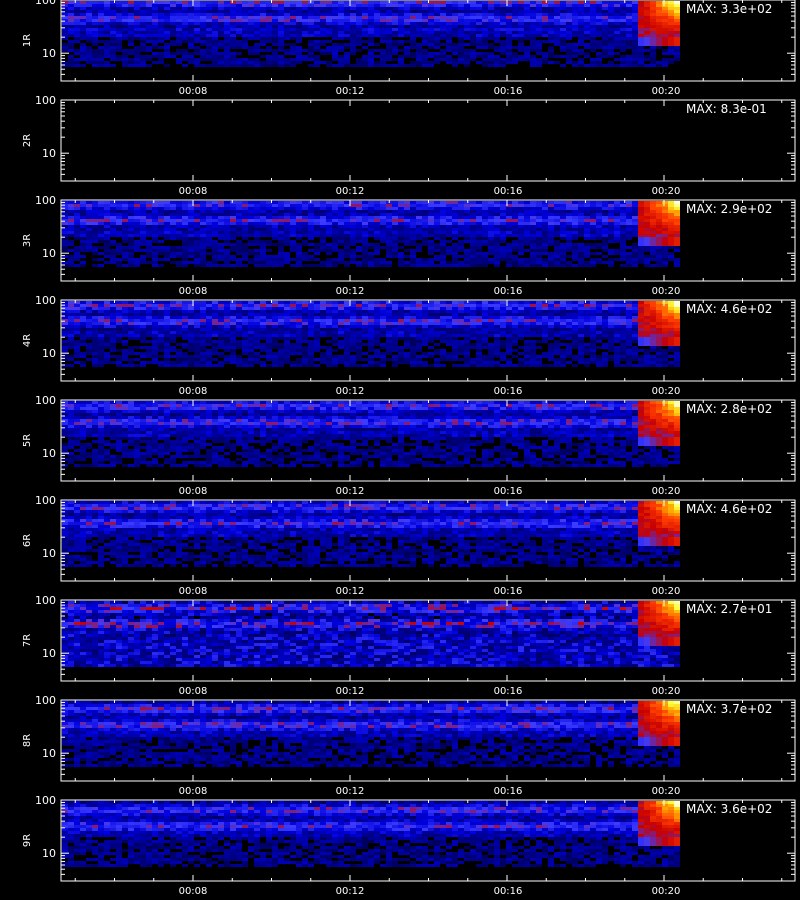 The height and width of the screenshot is (900, 800). I want to click on panel-7r: 100 10 7R MAX: 2.7e+01 00:08 00:12 00:16 00:20, so click(409, 645).